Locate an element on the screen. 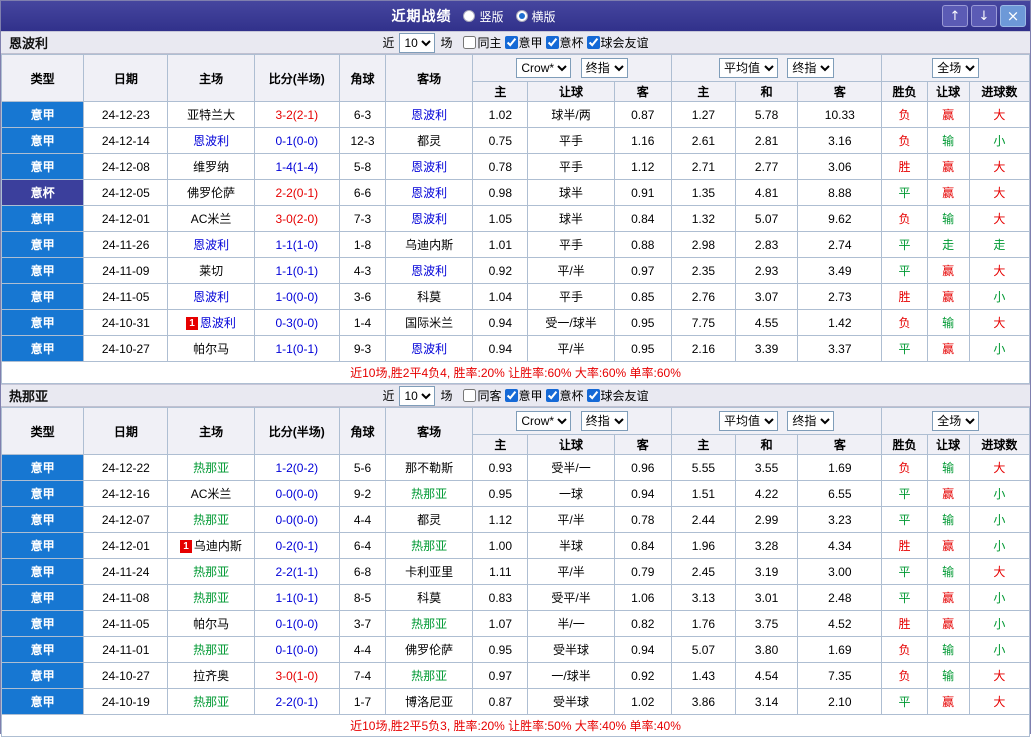  arrow-up-icon: ↑ is located at coordinates (955, 16).